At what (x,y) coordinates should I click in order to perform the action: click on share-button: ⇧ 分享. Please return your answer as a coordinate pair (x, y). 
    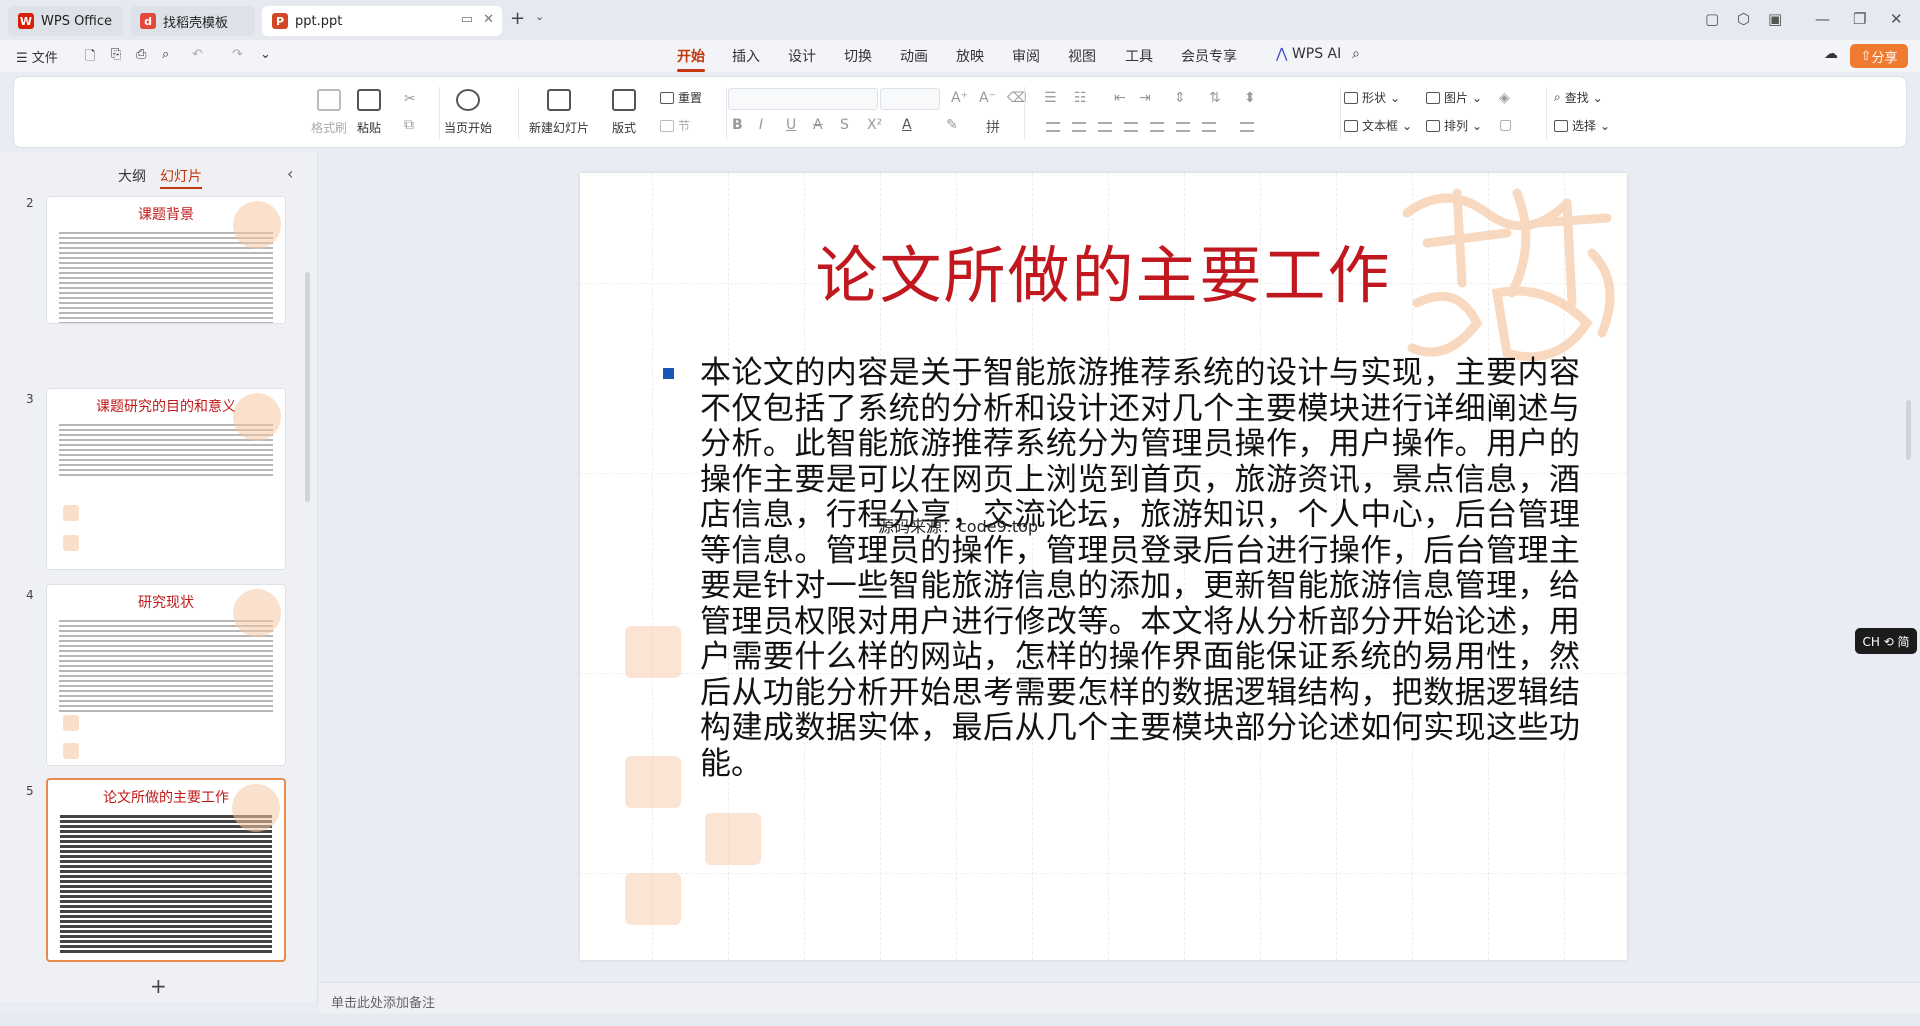
    Looking at the image, I should click on (1879, 56).